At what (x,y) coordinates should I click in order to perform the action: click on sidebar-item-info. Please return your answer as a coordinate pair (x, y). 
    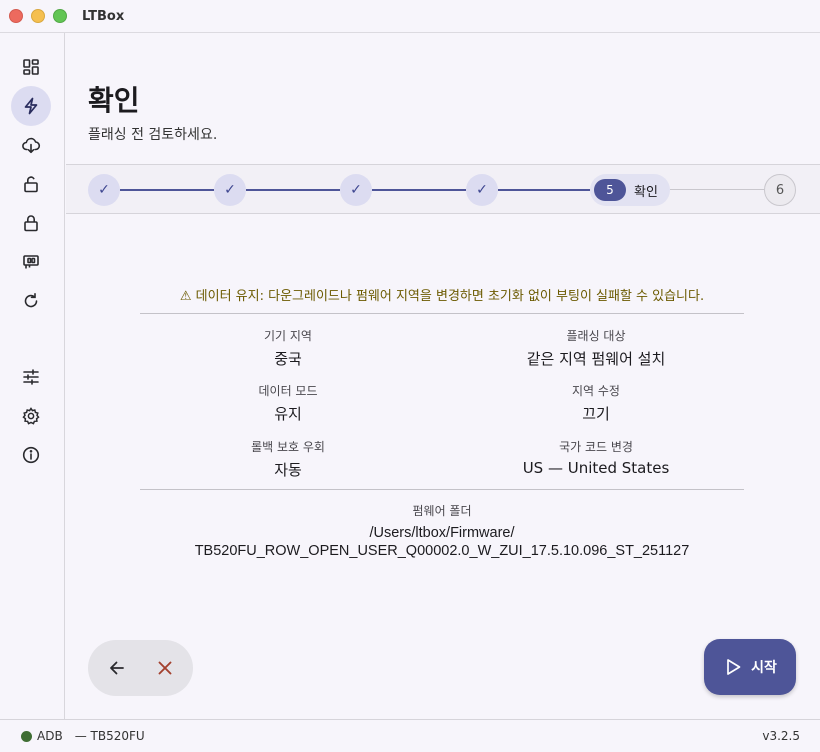
    Looking at the image, I should click on (31, 455).